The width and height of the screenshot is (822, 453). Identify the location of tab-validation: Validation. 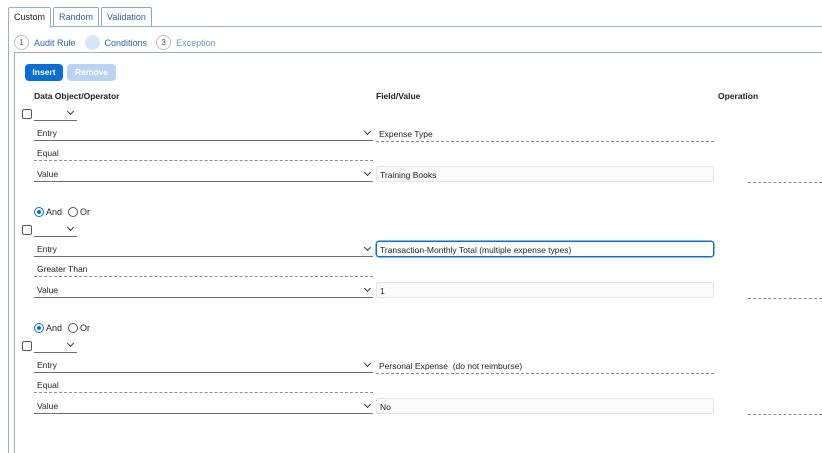
(126, 17).